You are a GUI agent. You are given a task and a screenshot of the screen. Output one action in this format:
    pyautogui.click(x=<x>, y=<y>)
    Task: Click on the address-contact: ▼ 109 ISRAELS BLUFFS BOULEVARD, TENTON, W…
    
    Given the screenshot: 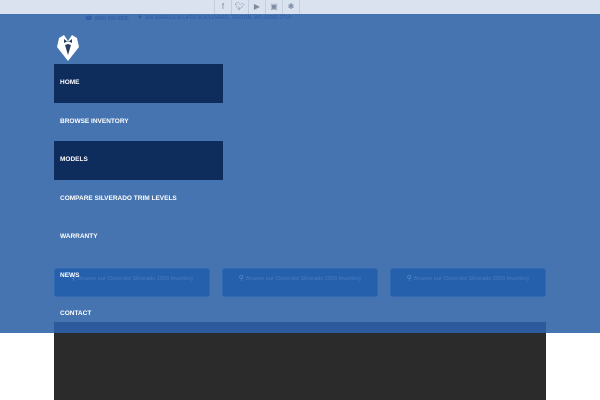 What is the action you would take?
    pyautogui.click(x=214, y=18)
    